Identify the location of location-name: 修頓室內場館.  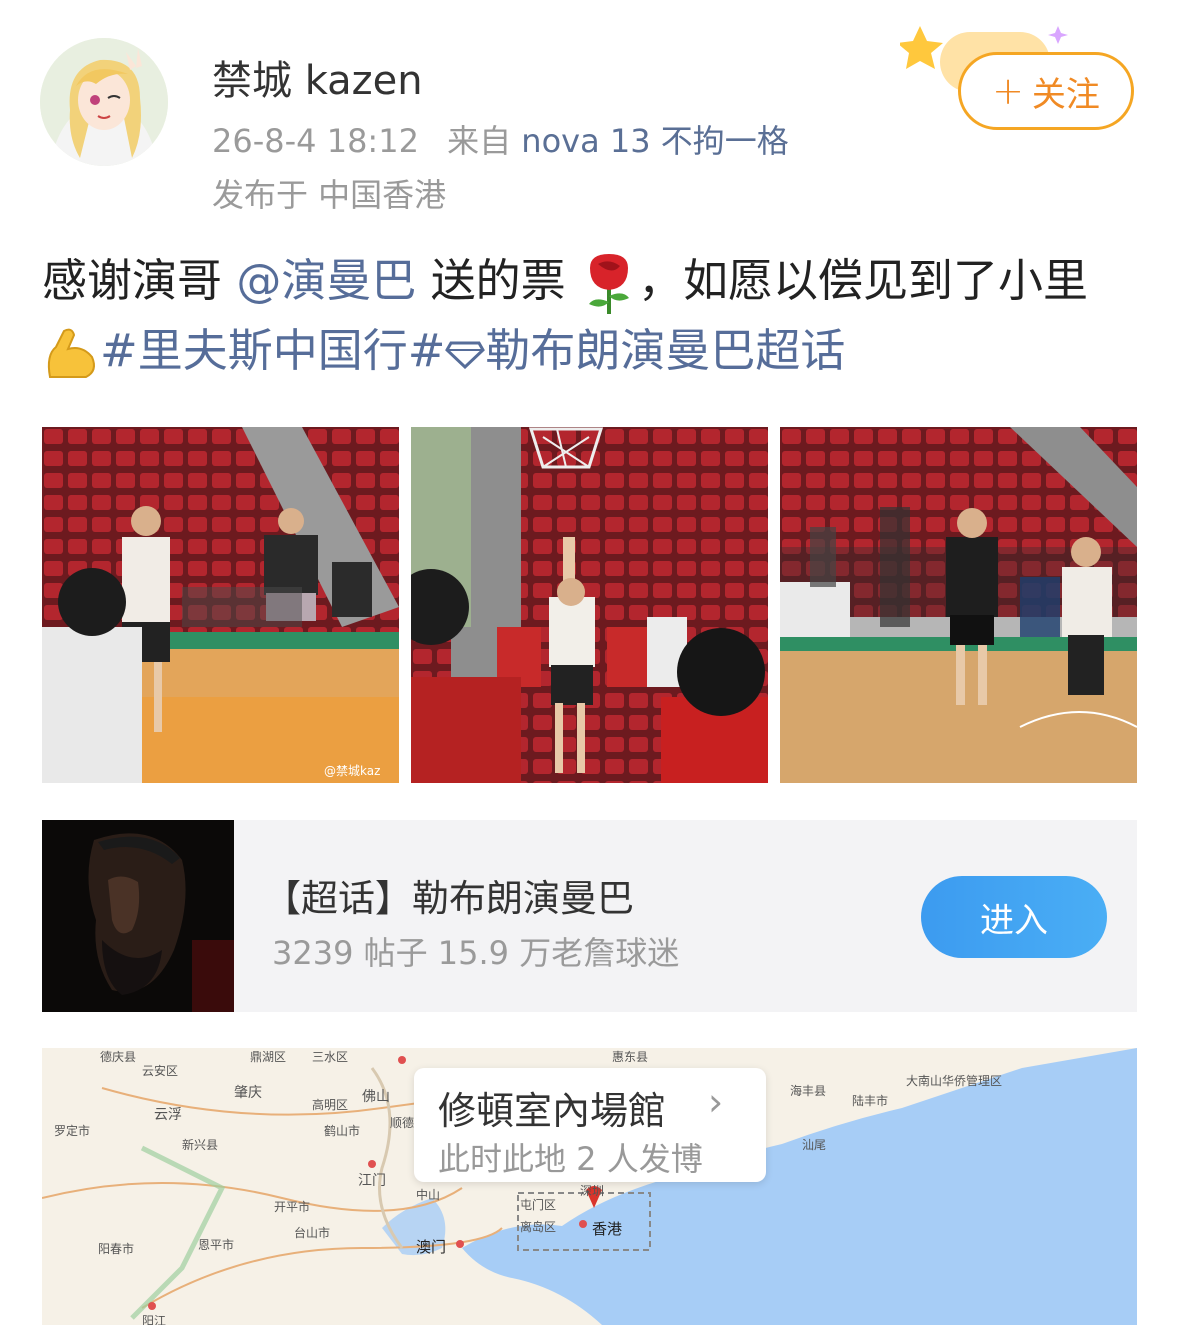
(552, 1111).